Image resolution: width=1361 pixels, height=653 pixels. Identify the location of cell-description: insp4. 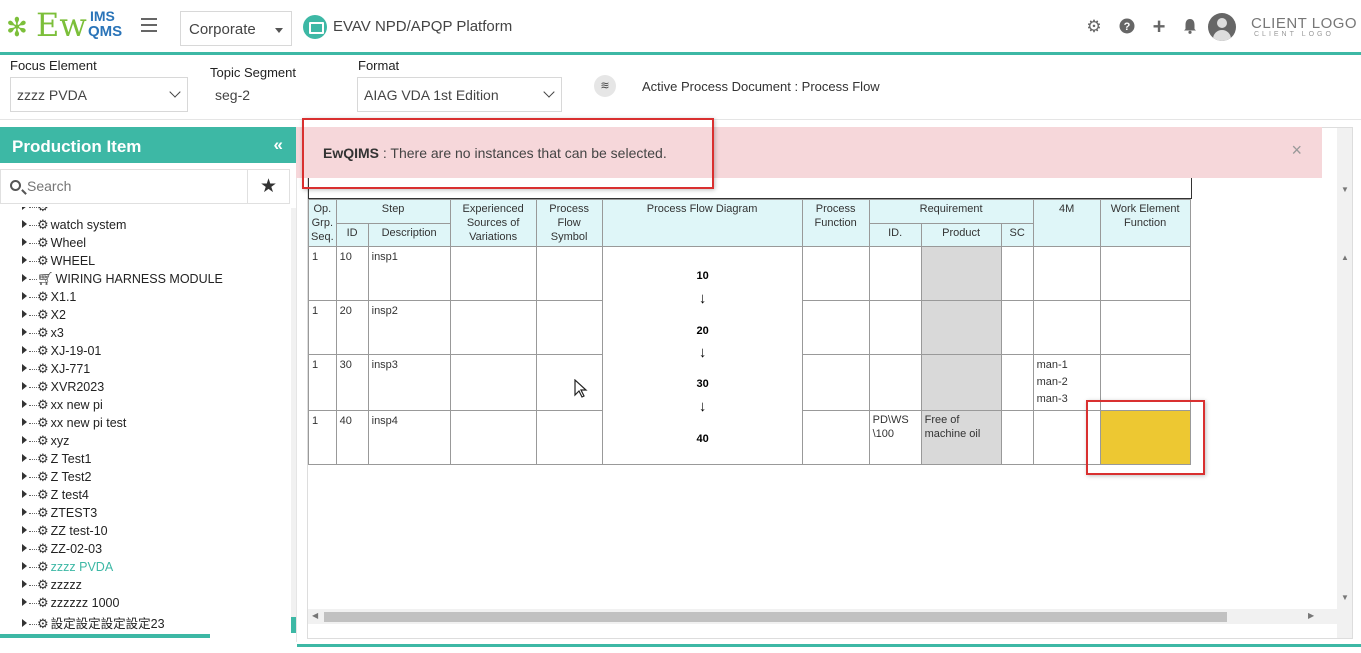
(409, 437).